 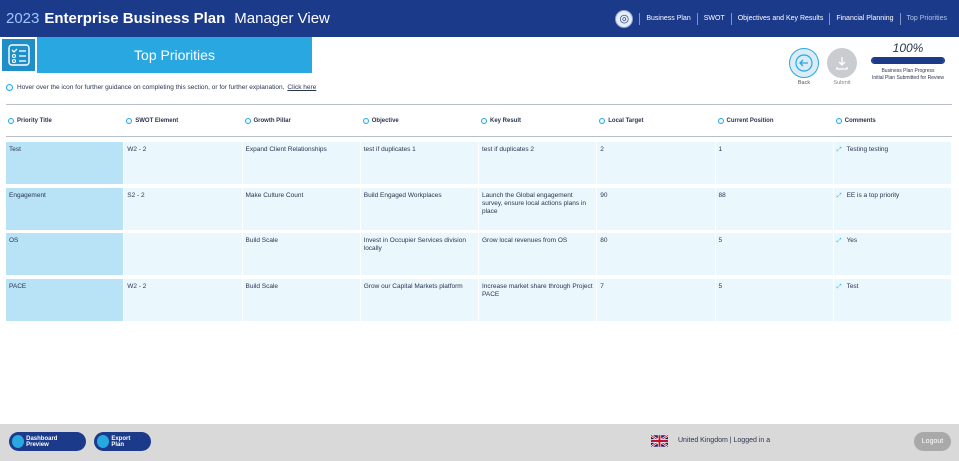 I want to click on table-cell: Test, so click(x=65, y=163).